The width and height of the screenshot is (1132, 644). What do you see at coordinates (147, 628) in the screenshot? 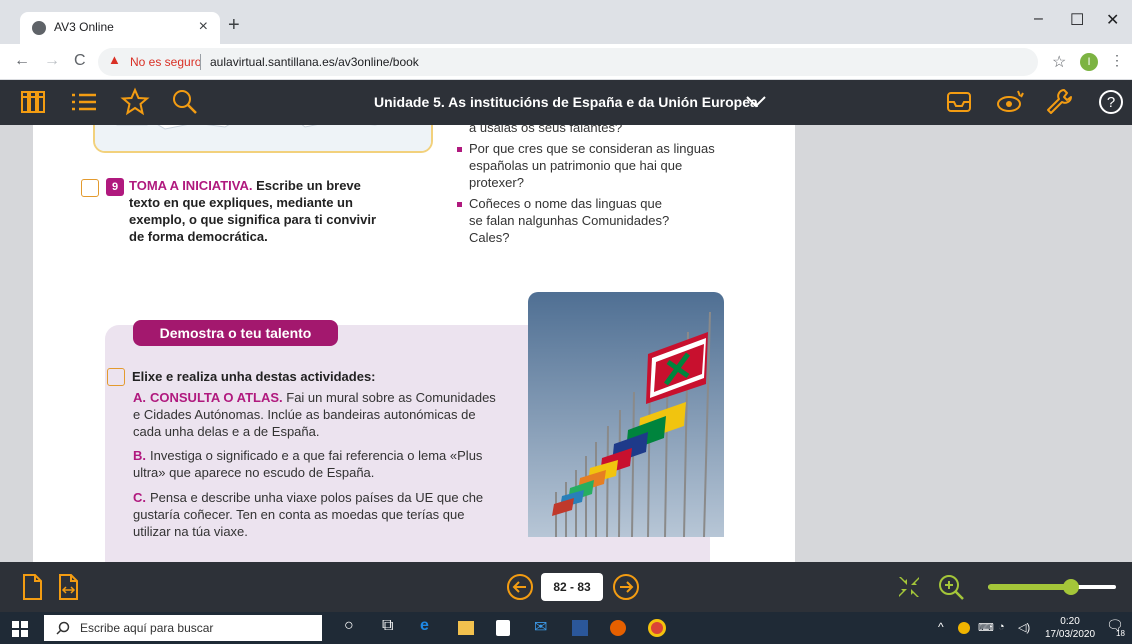
I see `taskbar-search-placeholder: Escribe aquí para buscar` at bounding box center [147, 628].